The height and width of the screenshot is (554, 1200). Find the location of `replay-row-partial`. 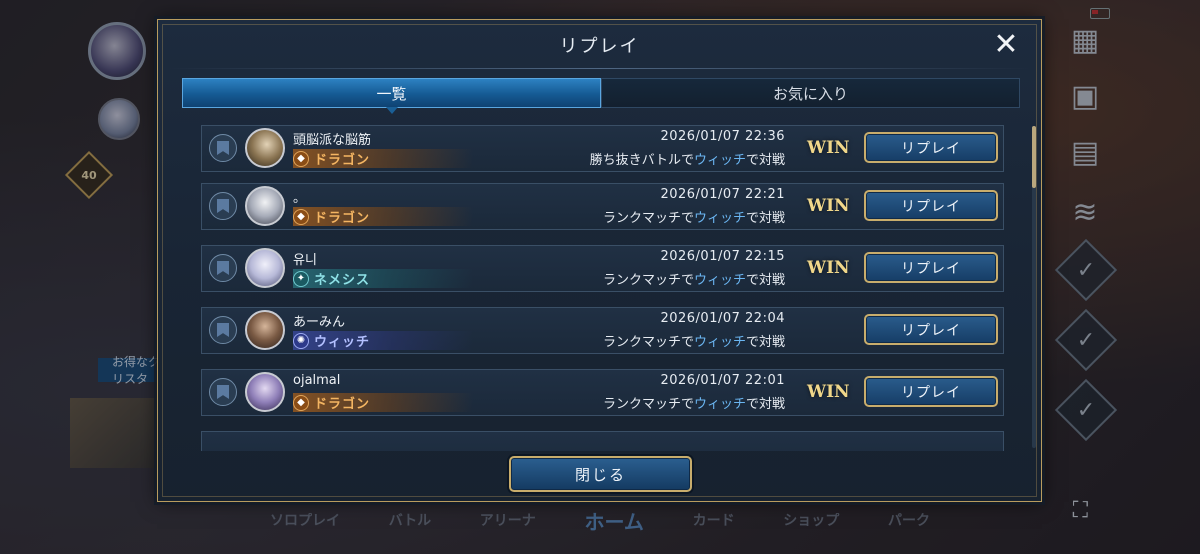

replay-row-partial is located at coordinates (602, 441).